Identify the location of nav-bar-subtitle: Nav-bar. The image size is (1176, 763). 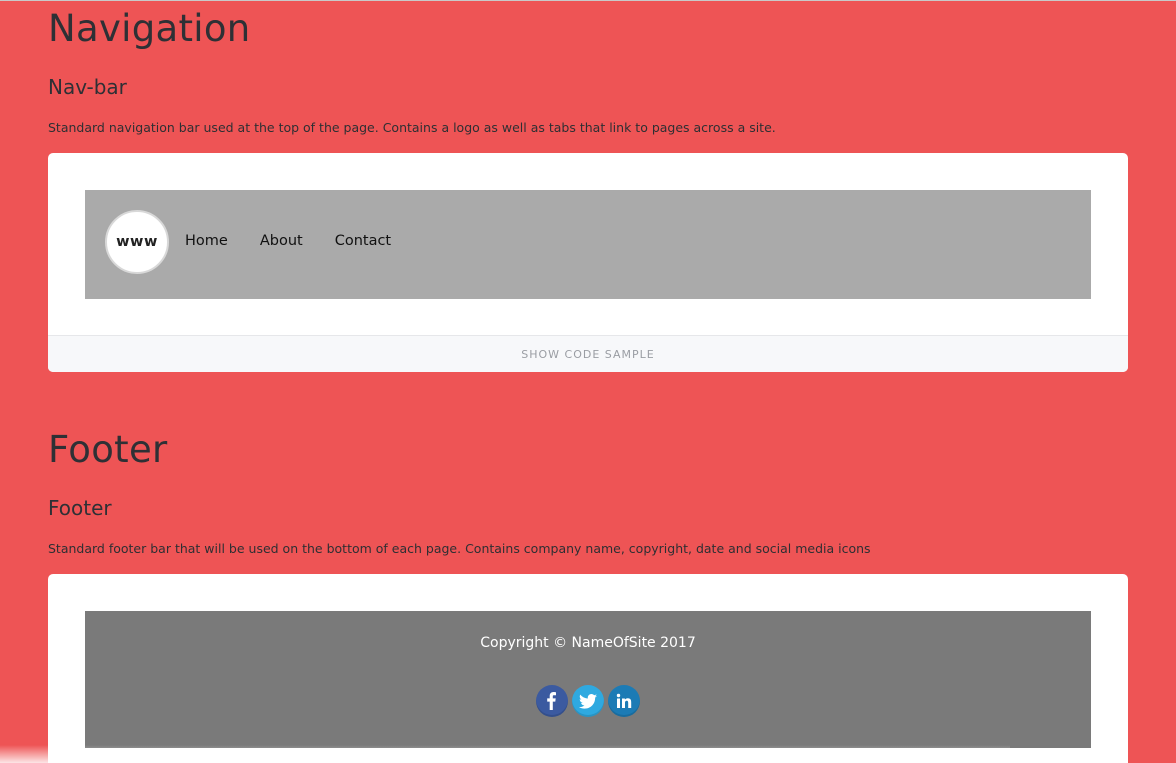
(87, 87).